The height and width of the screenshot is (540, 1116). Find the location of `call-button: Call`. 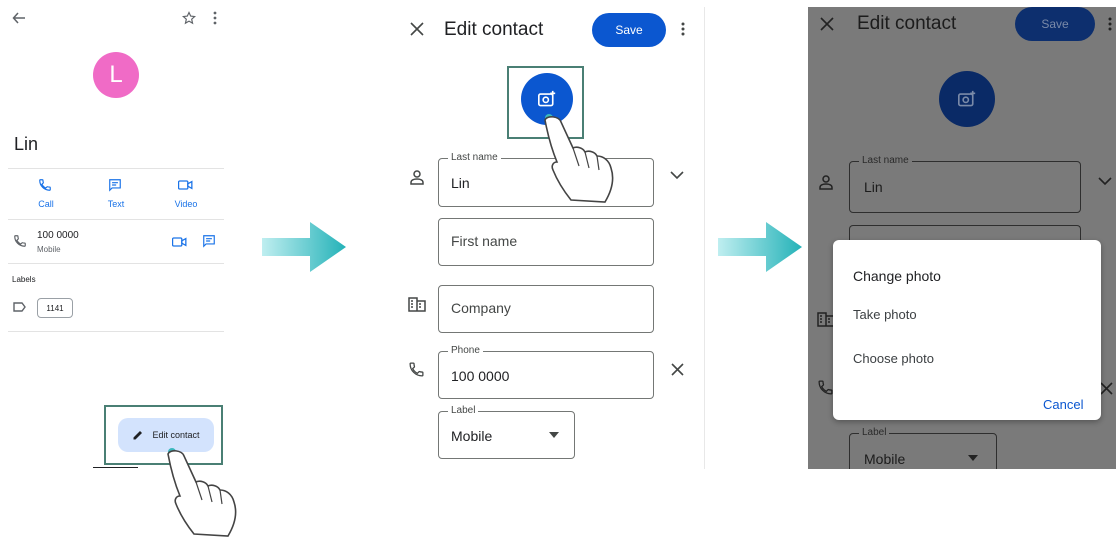

call-button: Call is located at coordinates (46, 195).